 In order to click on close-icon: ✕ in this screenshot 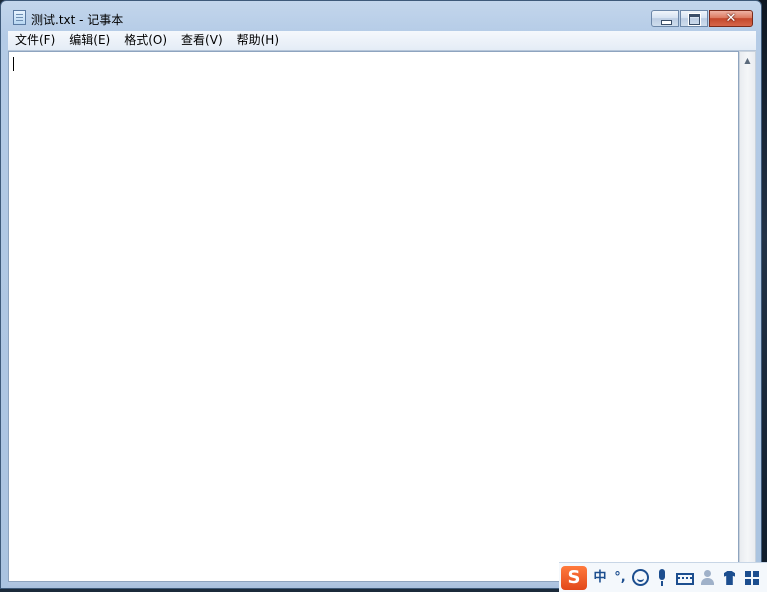, I will do `click(731, 18)`.